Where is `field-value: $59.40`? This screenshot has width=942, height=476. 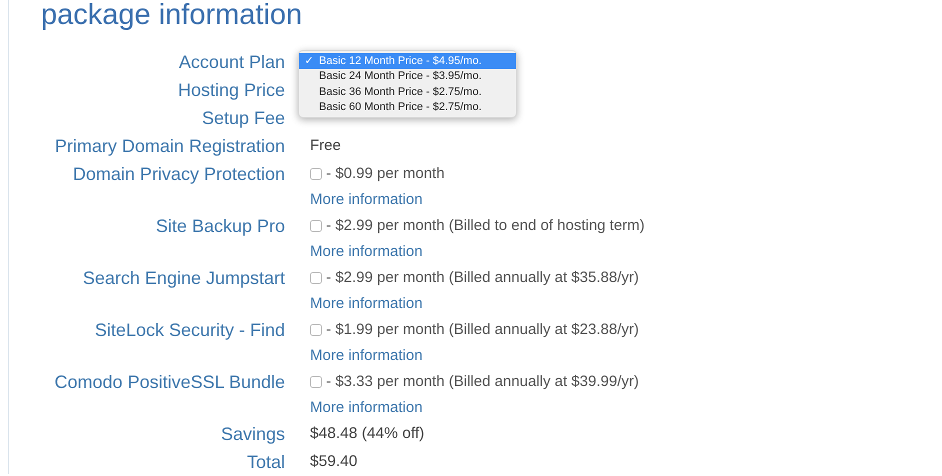
field-value: $59.40 is located at coordinates (334, 462).